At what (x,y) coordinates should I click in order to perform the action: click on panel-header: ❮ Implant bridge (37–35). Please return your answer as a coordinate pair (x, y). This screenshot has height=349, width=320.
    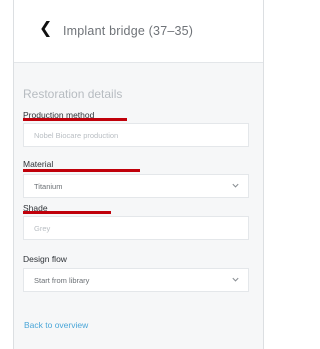
    Looking at the image, I should click on (138, 31).